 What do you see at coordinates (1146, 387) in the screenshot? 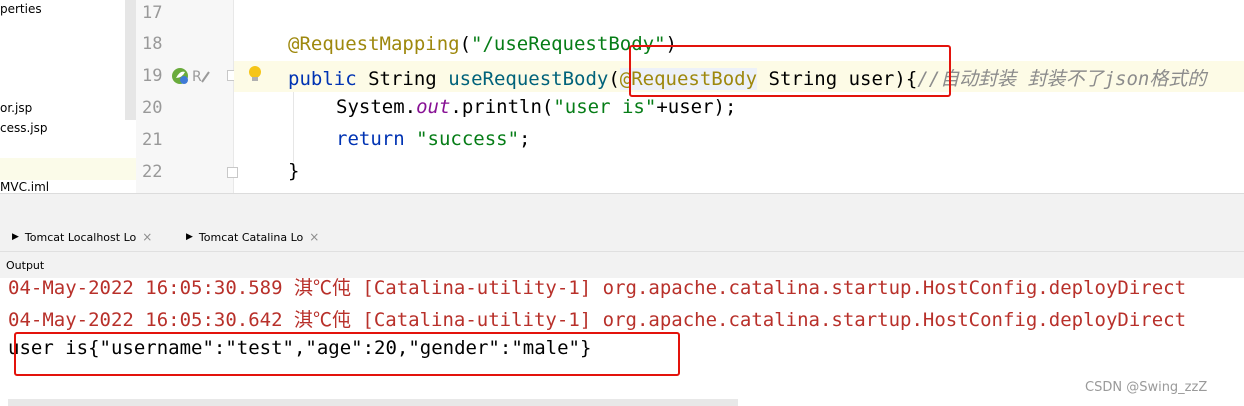
I see `watermark: CSDN @Swing_zzZ` at bounding box center [1146, 387].